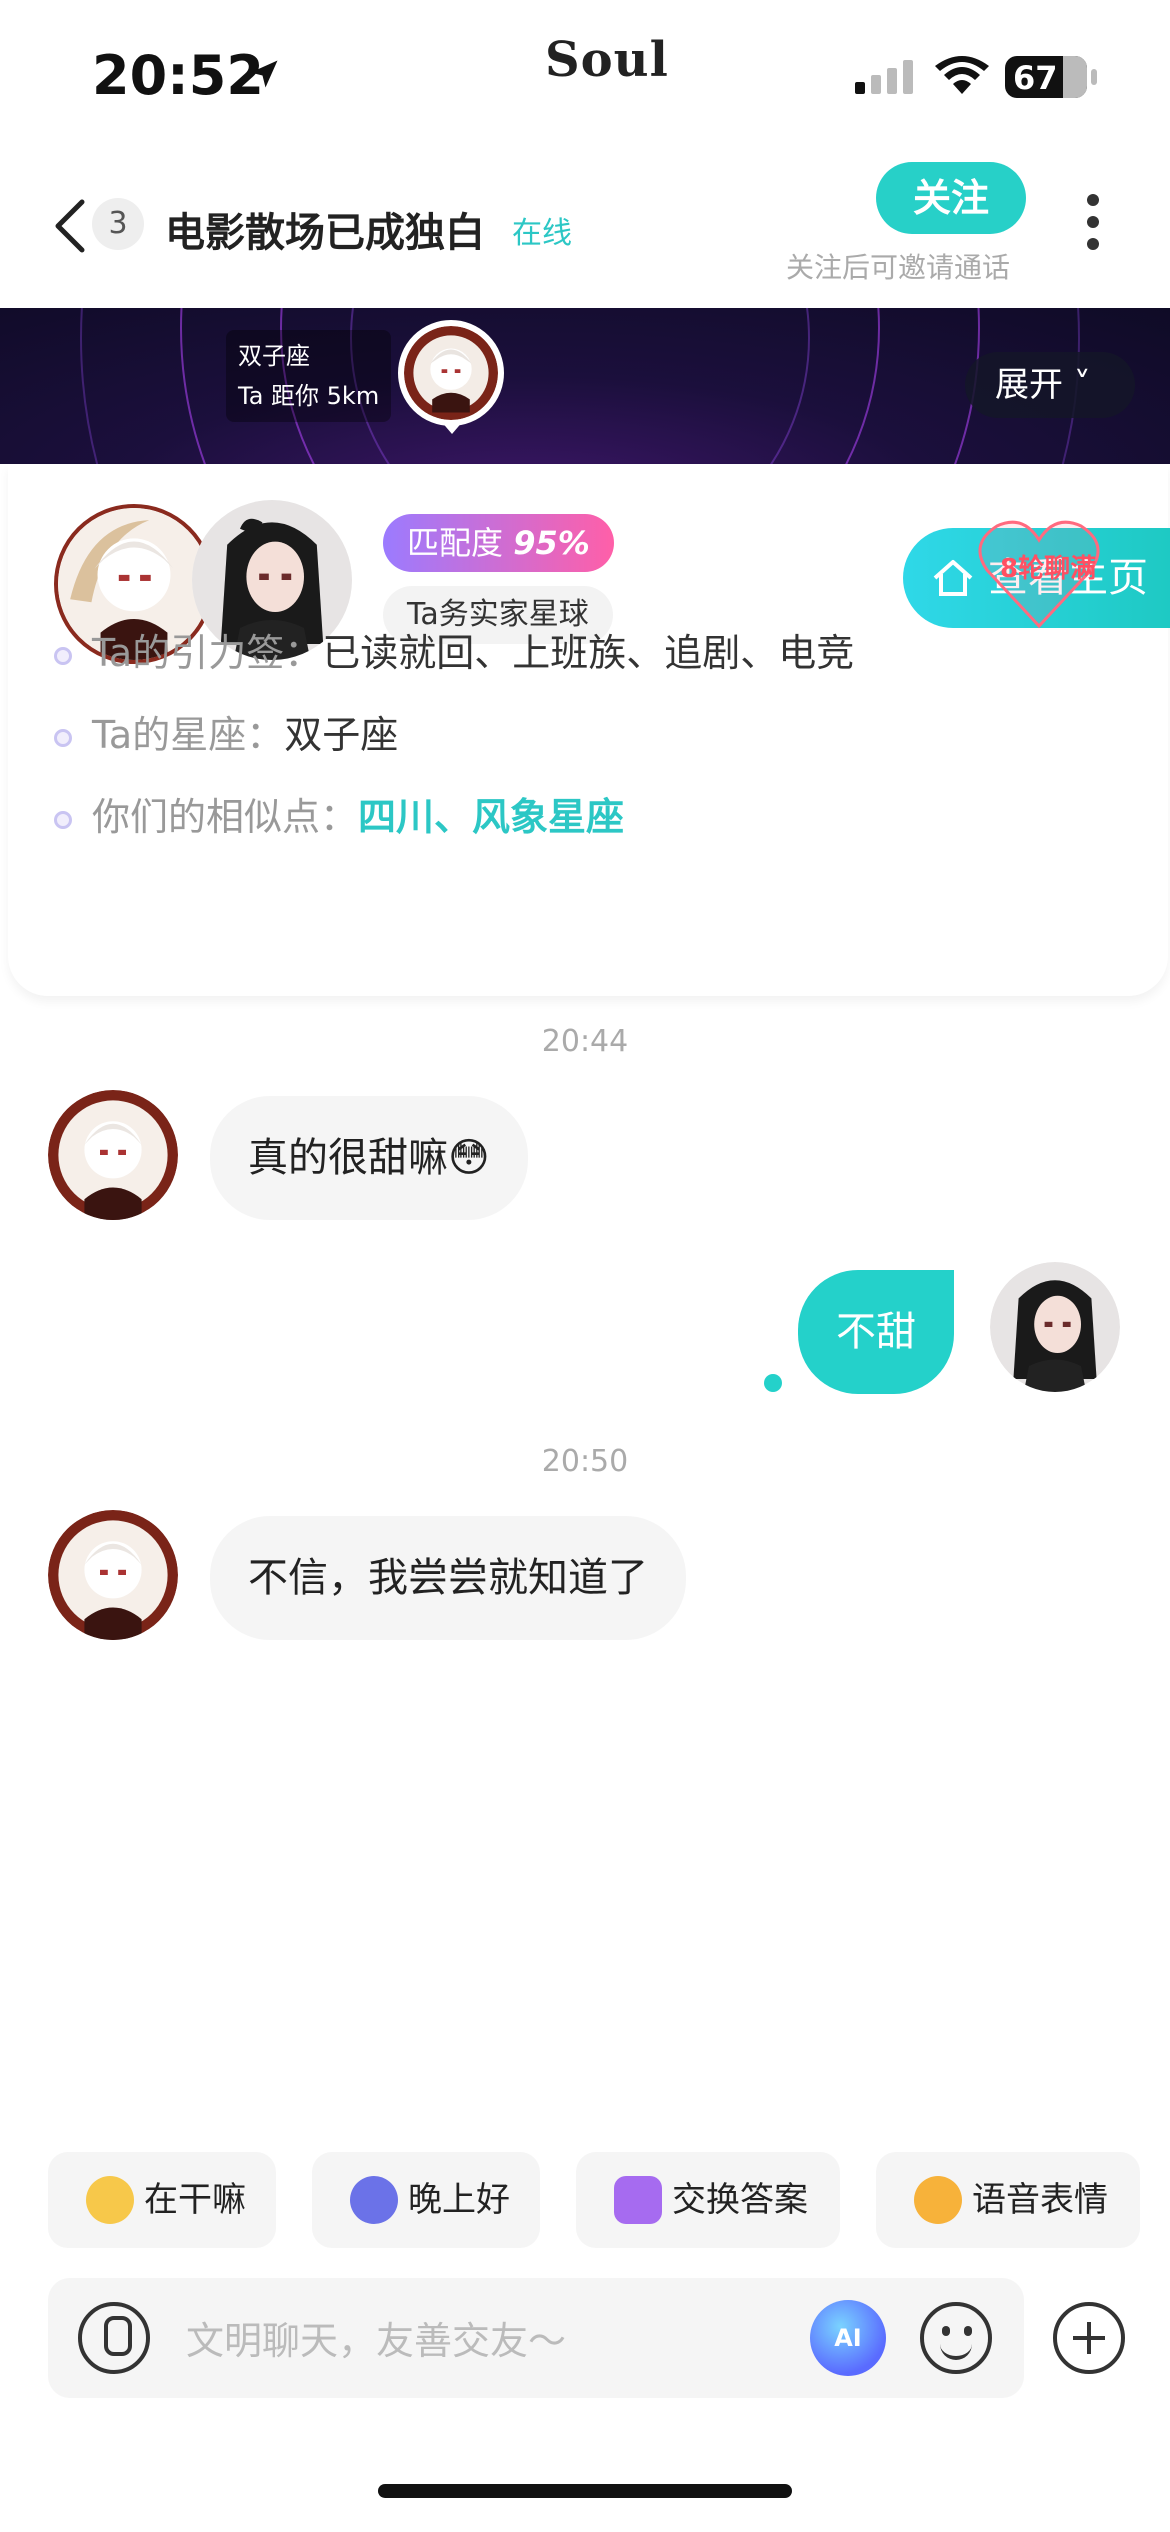 This screenshot has width=1170, height=2532. I want to click on banner-distance: Ta 距你 5km, so click(309, 396).